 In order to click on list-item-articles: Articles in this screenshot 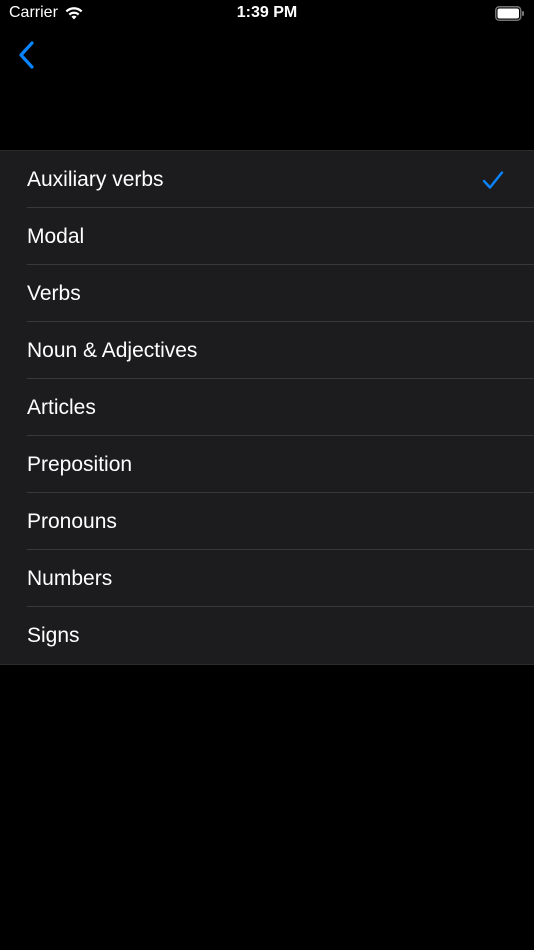, I will do `click(267, 407)`.